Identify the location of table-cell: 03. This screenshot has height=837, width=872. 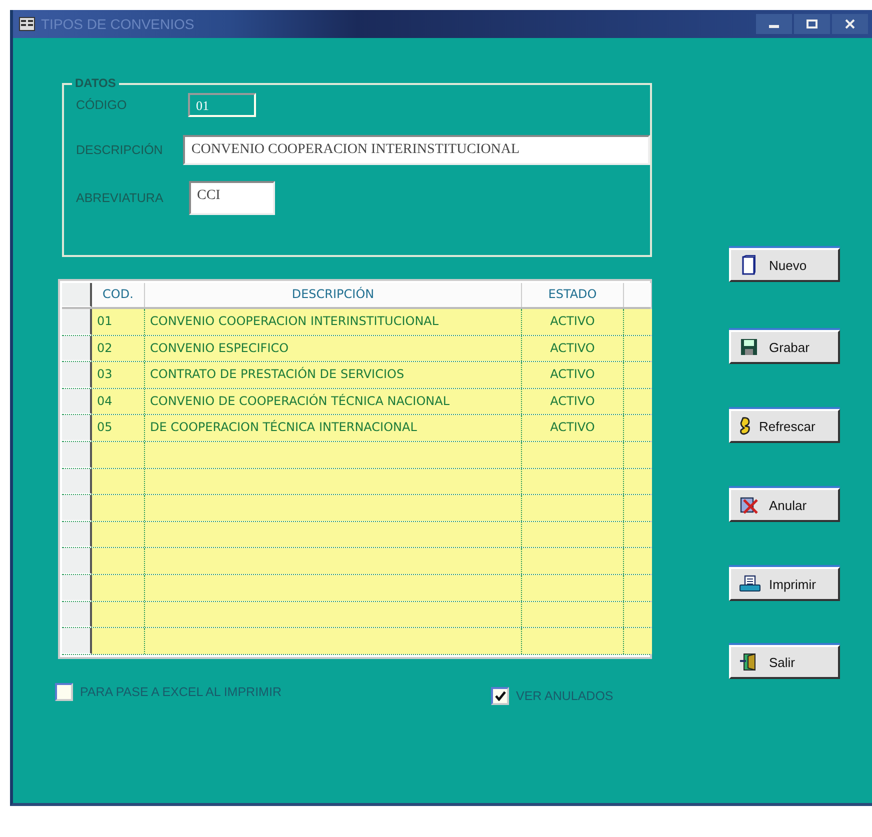
(118, 375).